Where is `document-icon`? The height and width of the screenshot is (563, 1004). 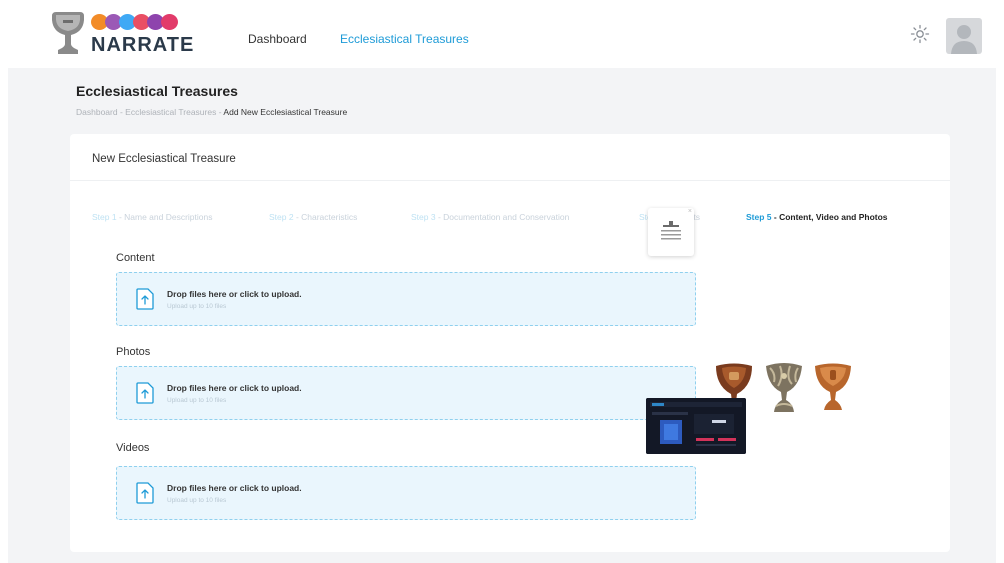 document-icon is located at coordinates (671, 230).